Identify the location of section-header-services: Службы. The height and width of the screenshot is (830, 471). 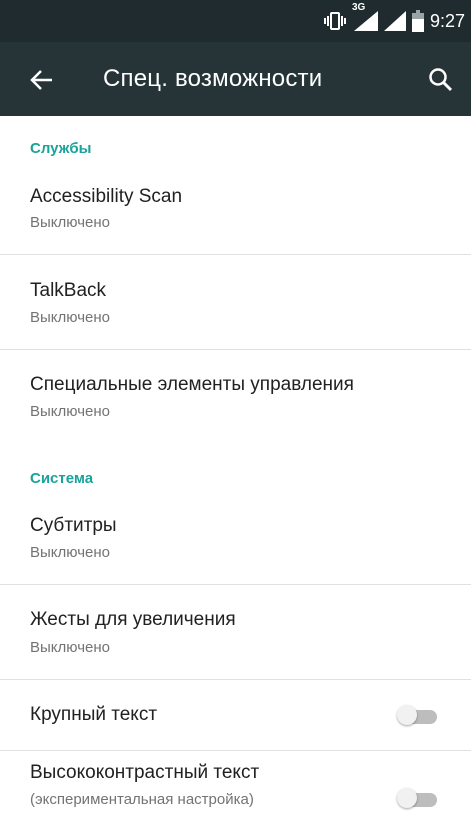
(61, 148).